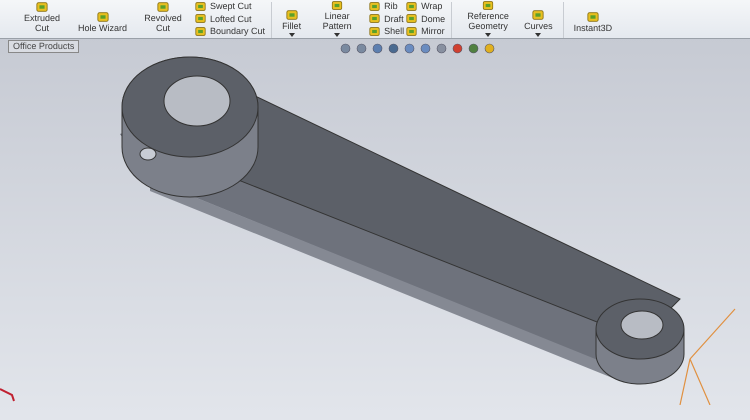  I want to click on feature-button: Fillet, so click(292, 19).